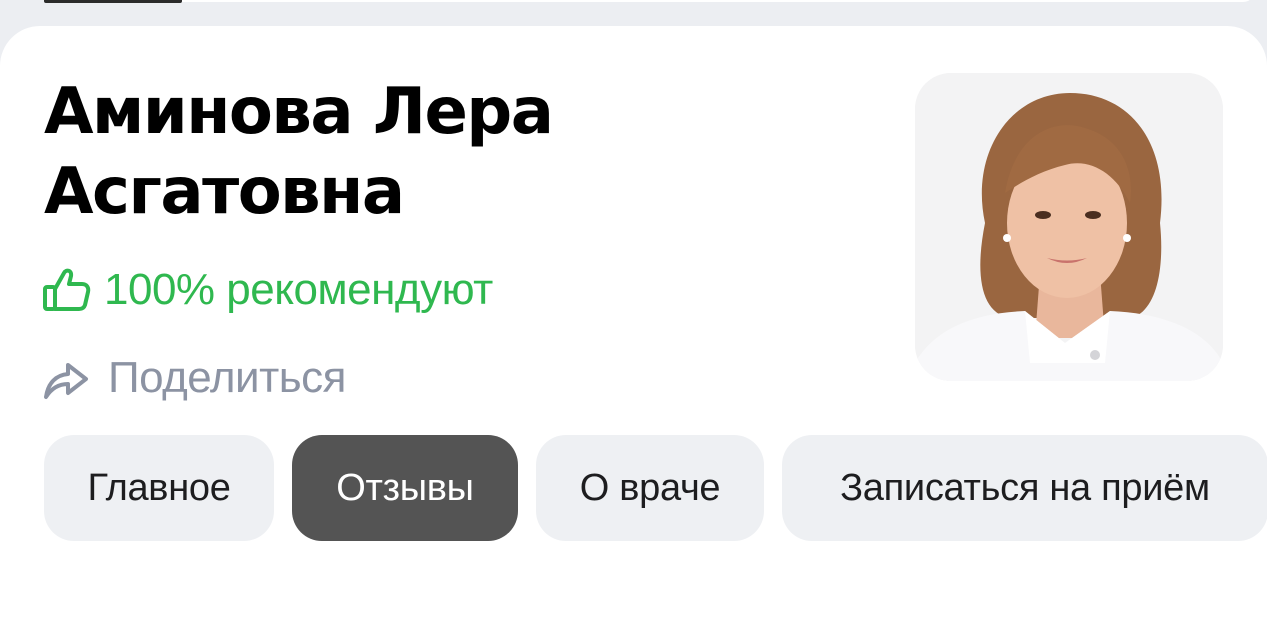 This screenshot has width=1267, height=626. What do you see at coordinates (298, 289) in the screenshot?
I see `recommend-text: 100% рекомендуют` at bounding box center [298, 289].